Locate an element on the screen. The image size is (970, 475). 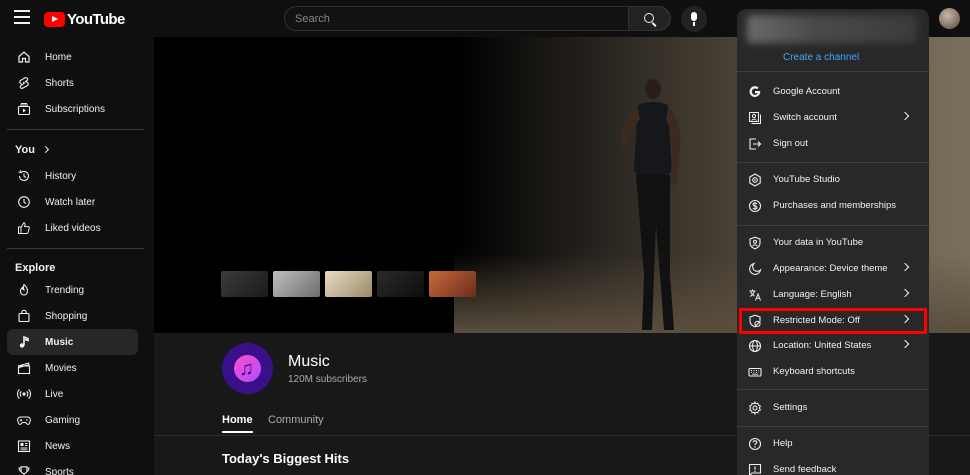
search-icon is located at coordinates (649, 18).